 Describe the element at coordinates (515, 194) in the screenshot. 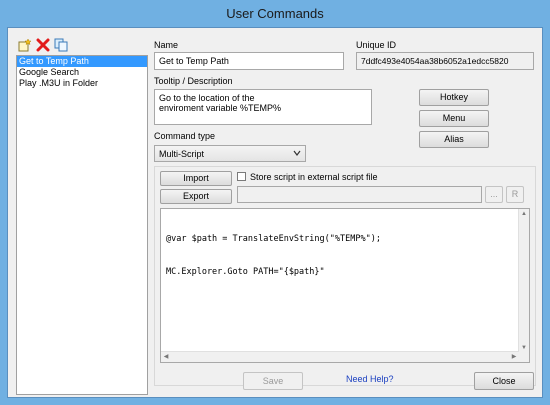

I see `reload-button: R` at that location.